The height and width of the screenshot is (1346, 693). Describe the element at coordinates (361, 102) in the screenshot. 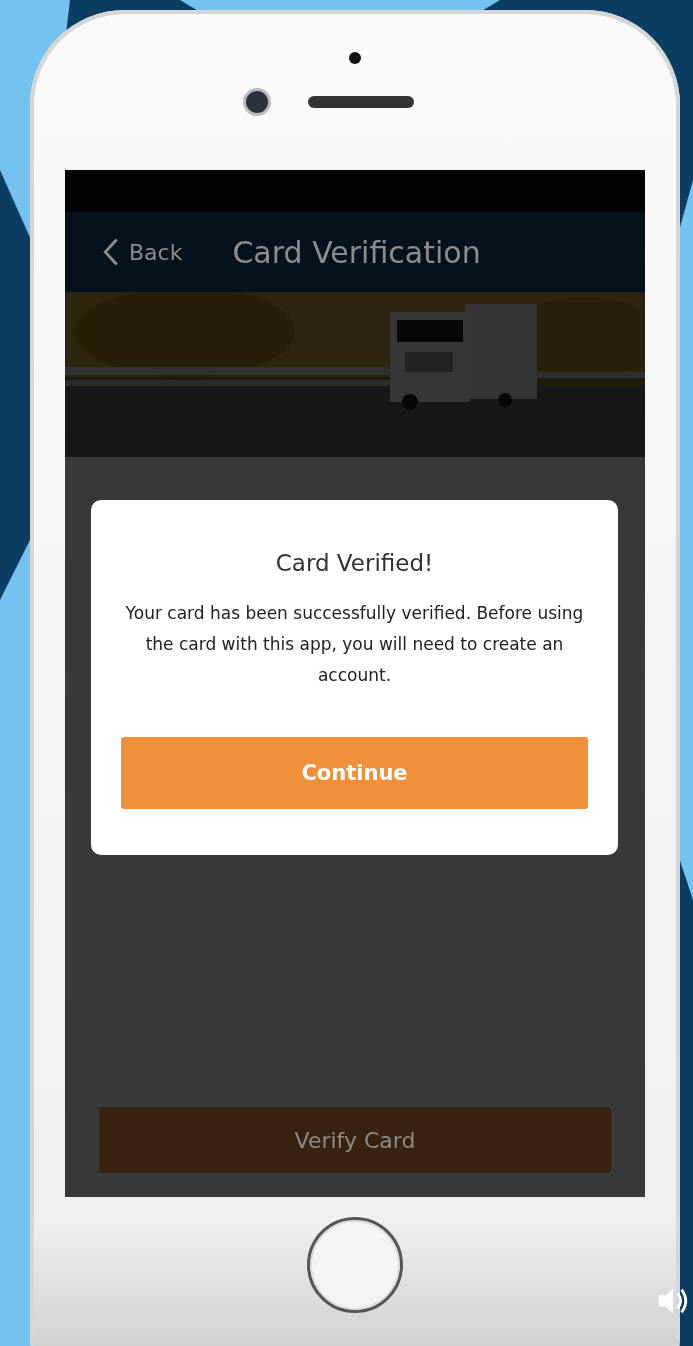

I see `speaker-slot-icon` at that location.